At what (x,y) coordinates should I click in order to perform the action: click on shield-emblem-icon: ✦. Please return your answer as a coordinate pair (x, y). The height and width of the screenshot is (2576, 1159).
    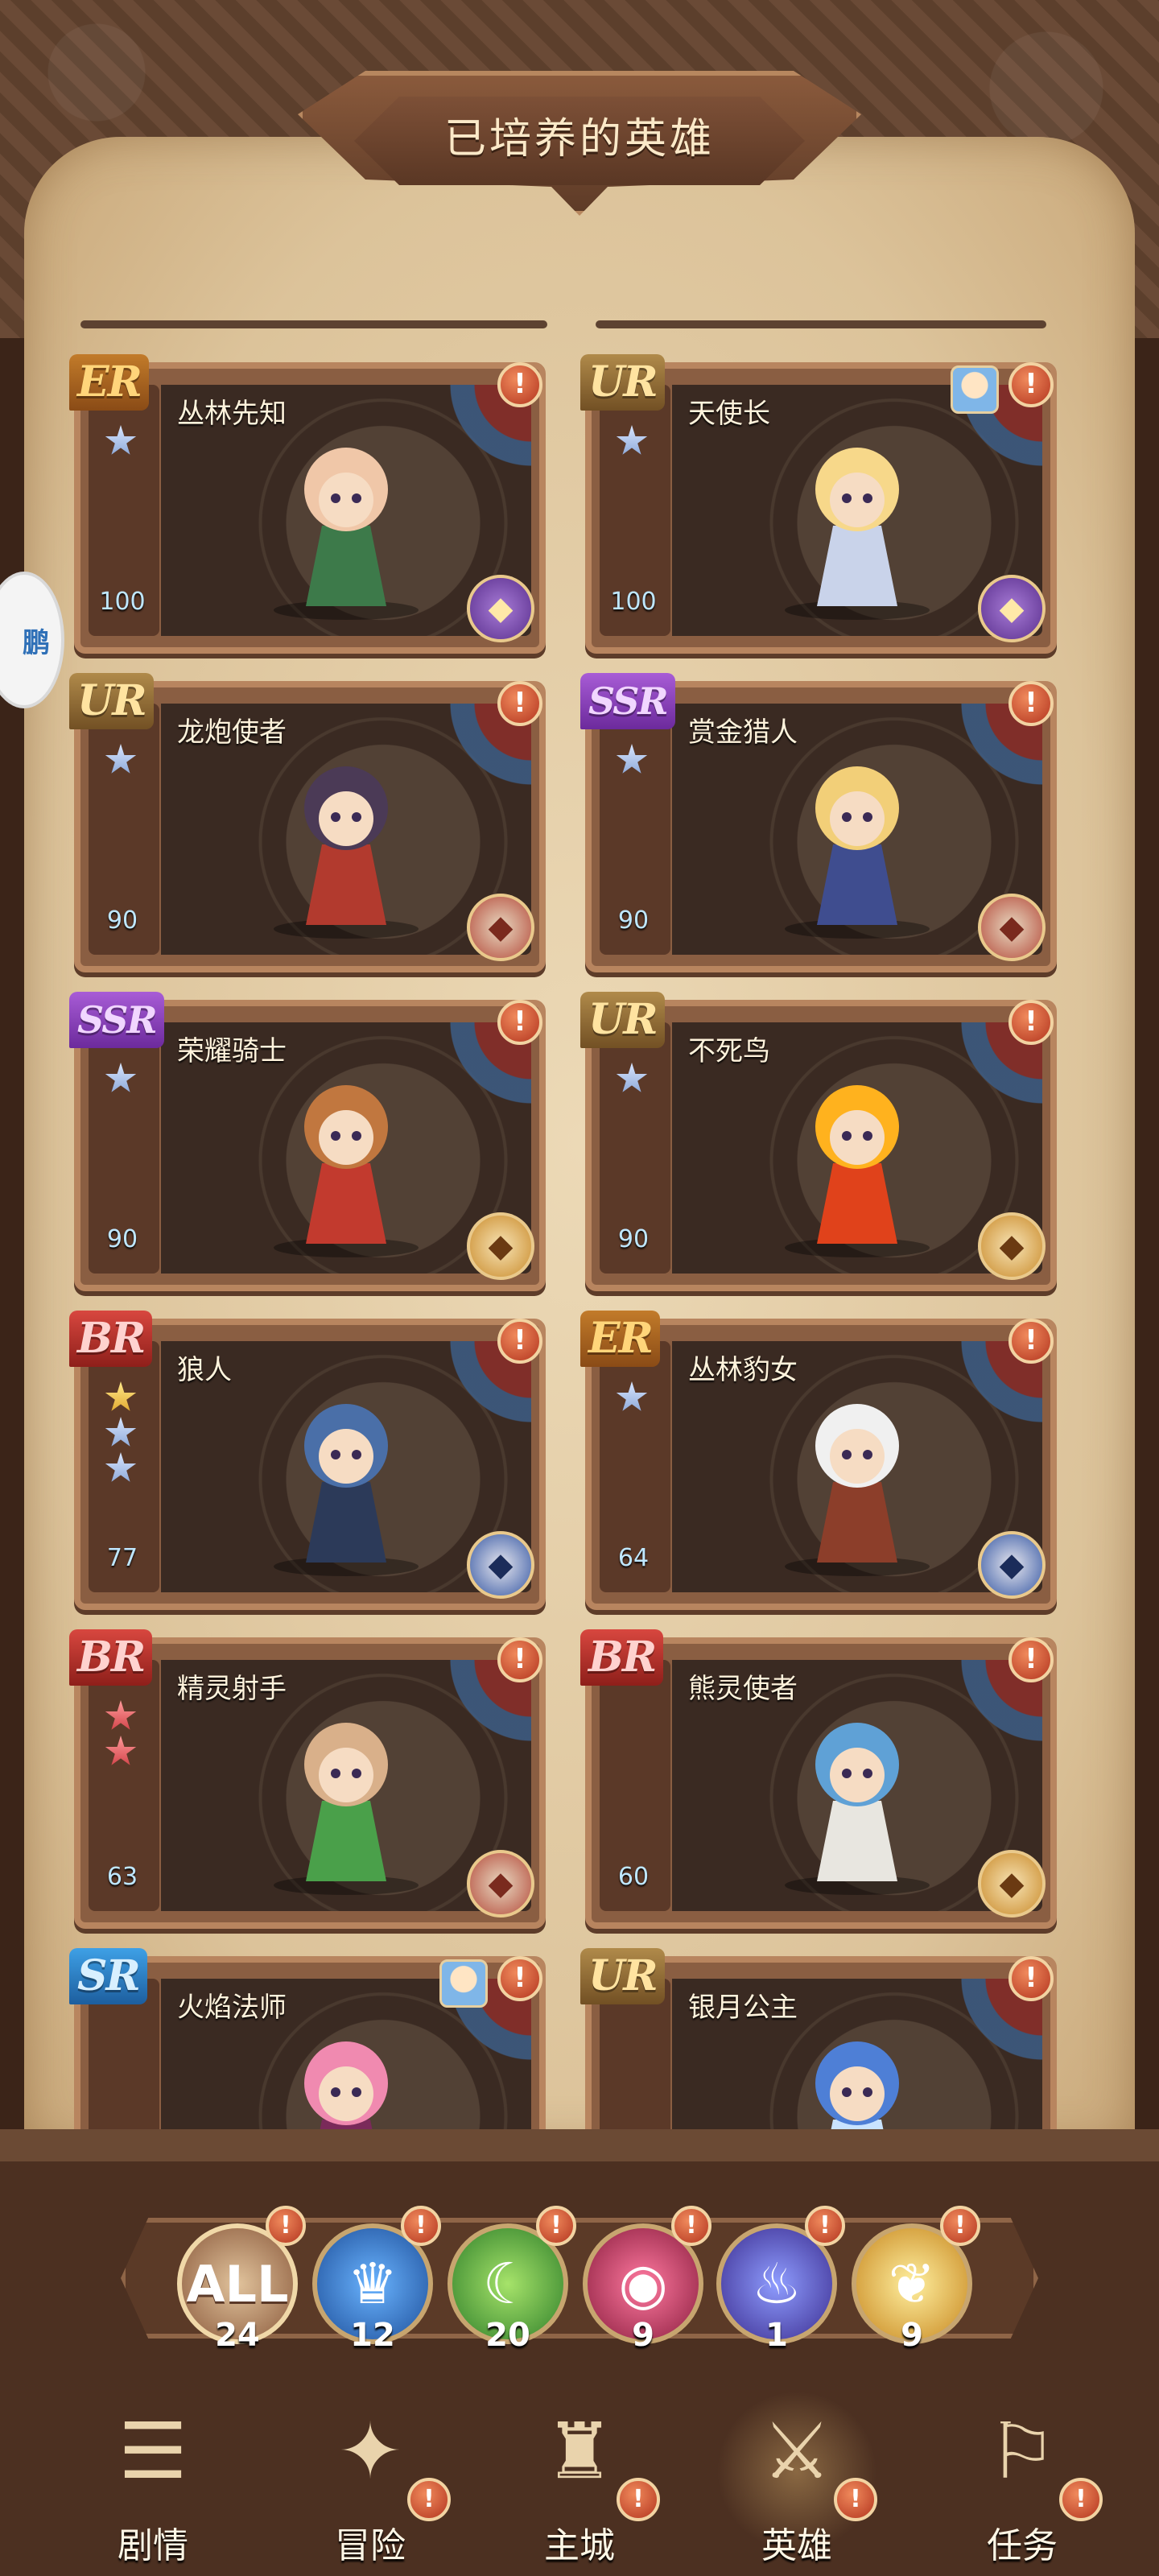
    Looking at the image, I should click on (370, 2451).